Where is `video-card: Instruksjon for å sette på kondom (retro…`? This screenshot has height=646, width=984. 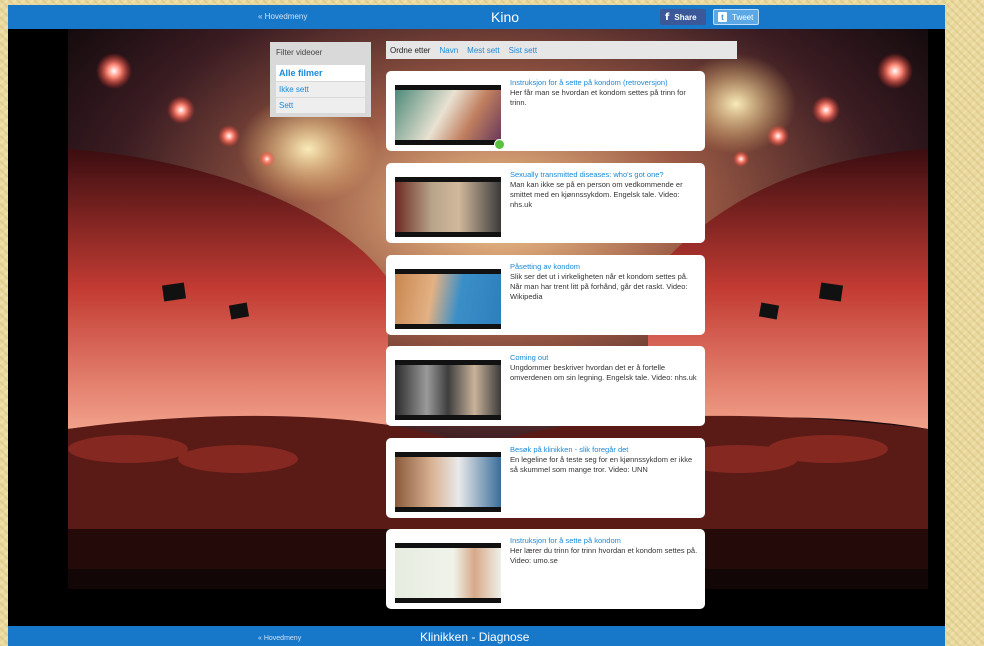 video-card: Instruksjon for å sette på kondom (retro… is located at coordinates (545, 111).